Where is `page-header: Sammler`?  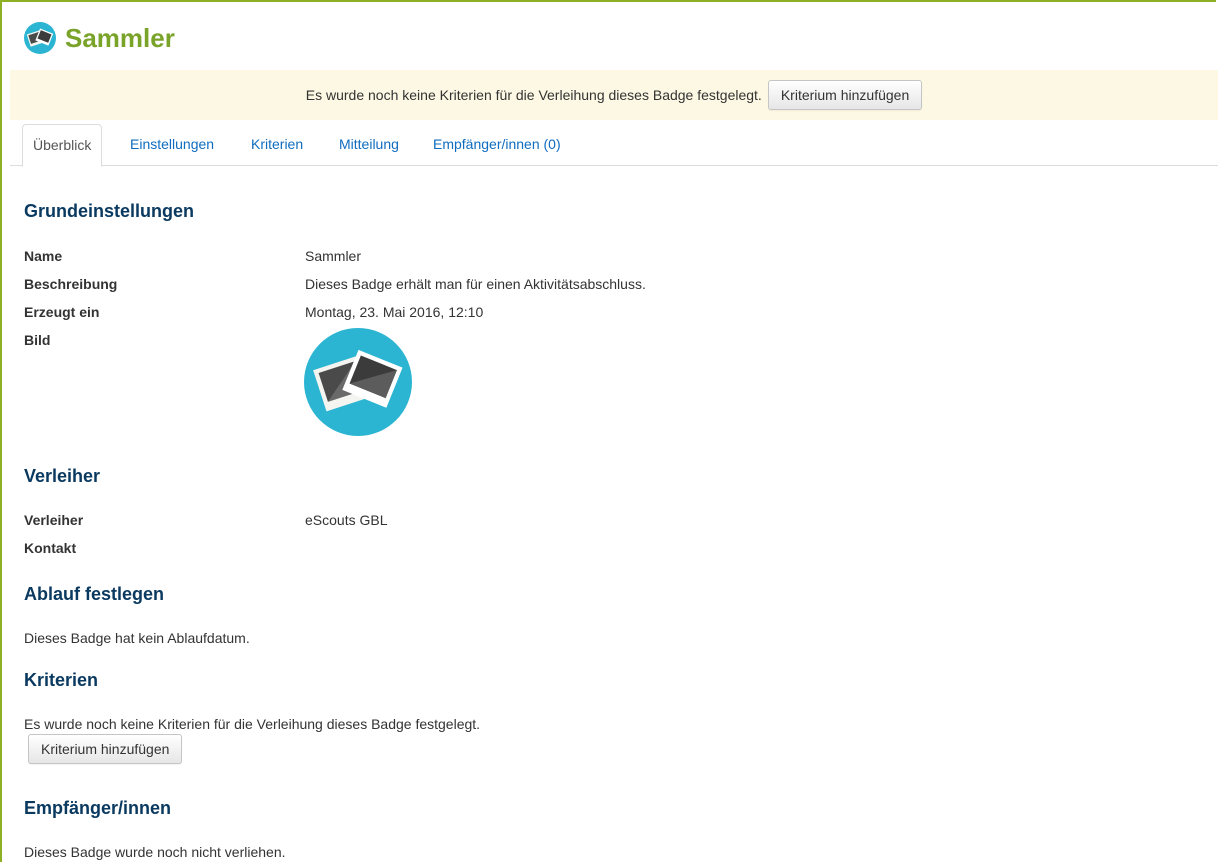
page-header: Sammler is located at coordinates (99, 38).